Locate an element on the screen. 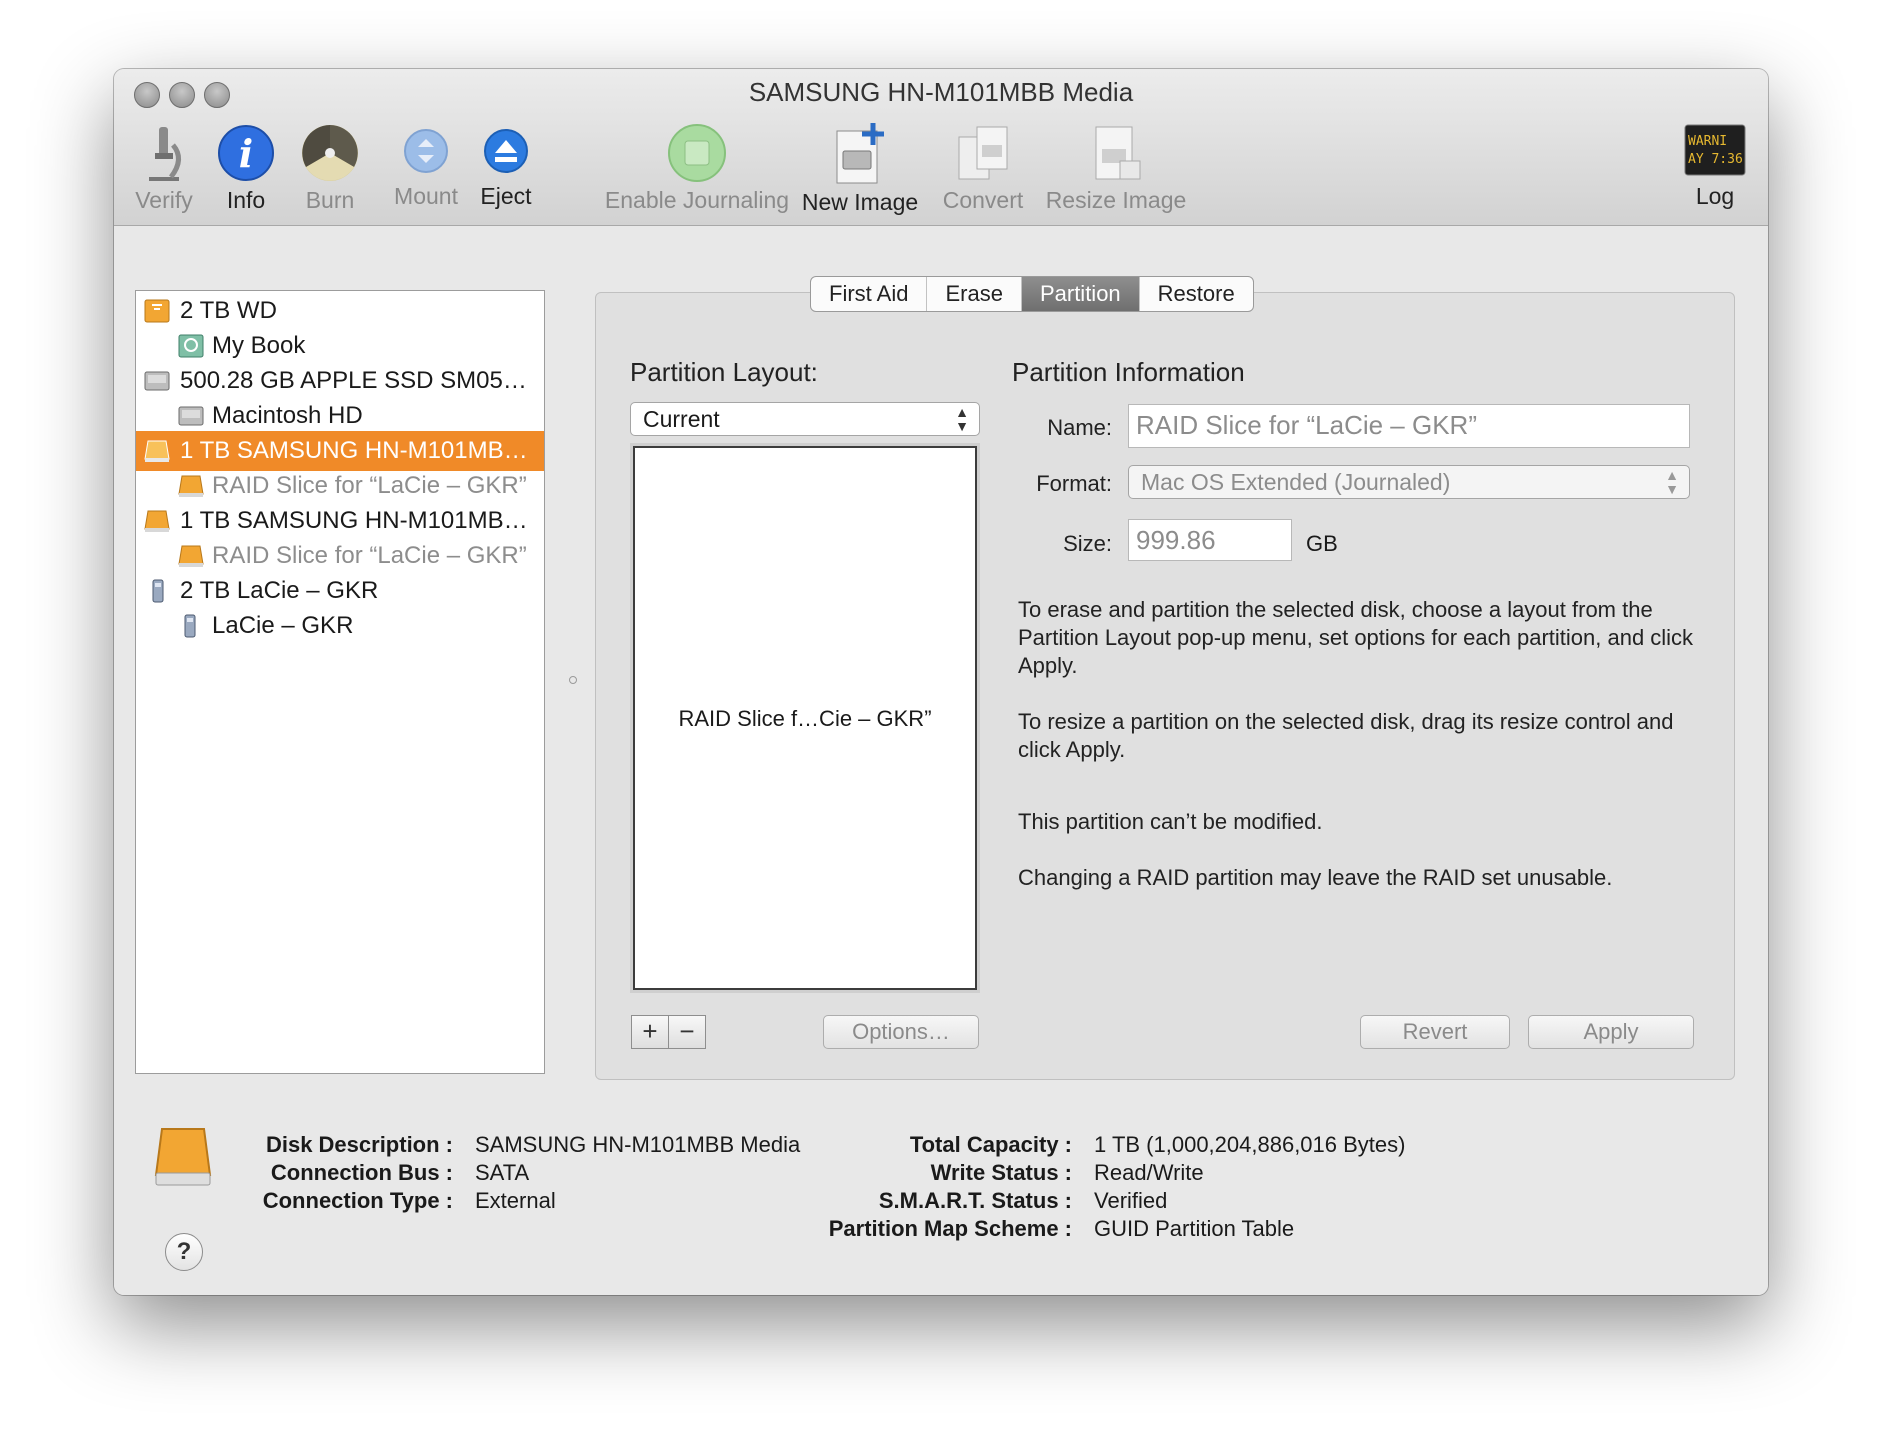  write-status-label: Write Status : is located at coordinates (1001, 1172).